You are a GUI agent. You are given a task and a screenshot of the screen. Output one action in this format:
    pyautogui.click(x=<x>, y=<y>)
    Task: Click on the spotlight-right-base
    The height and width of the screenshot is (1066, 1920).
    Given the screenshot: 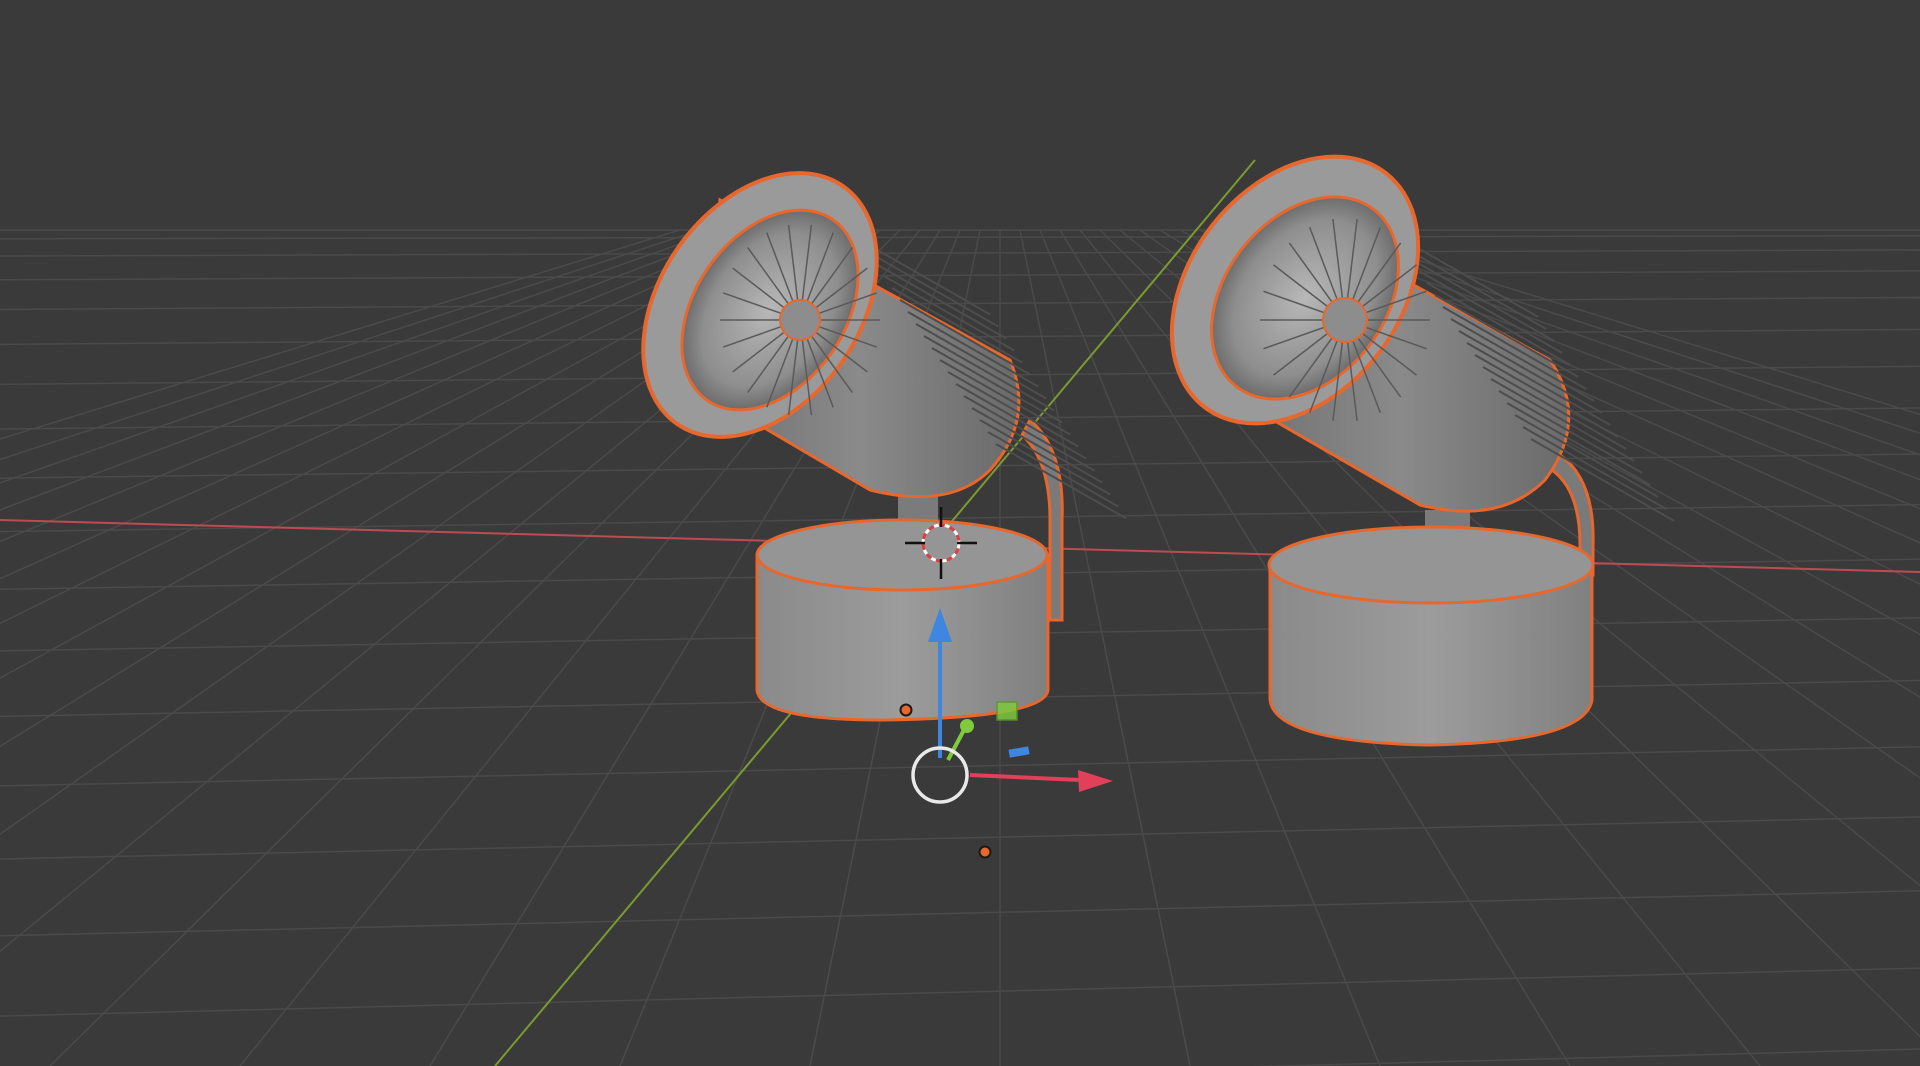 What is the action you would take?
    pyautogui.click(x=1431, y=636)
    